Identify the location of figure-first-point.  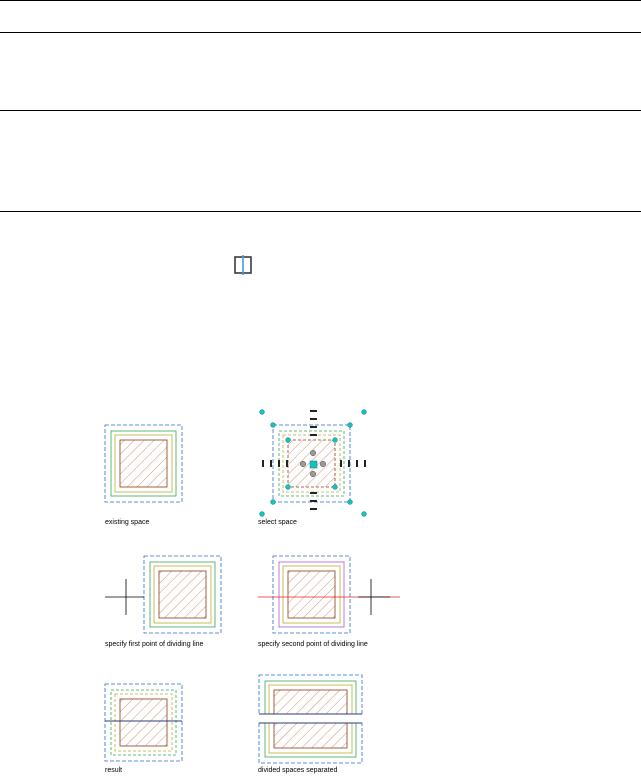
(163, 594).